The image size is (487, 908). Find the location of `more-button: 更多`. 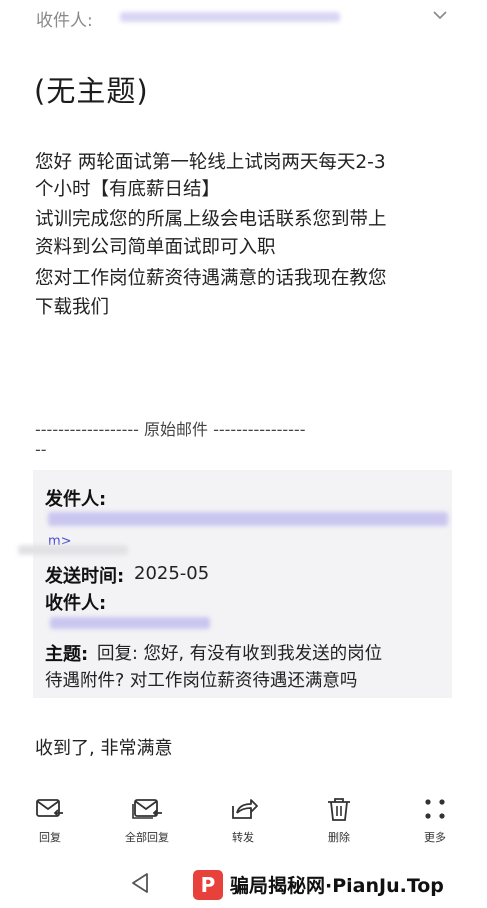

more-button: 更多 is located at coordinates (435, 815).